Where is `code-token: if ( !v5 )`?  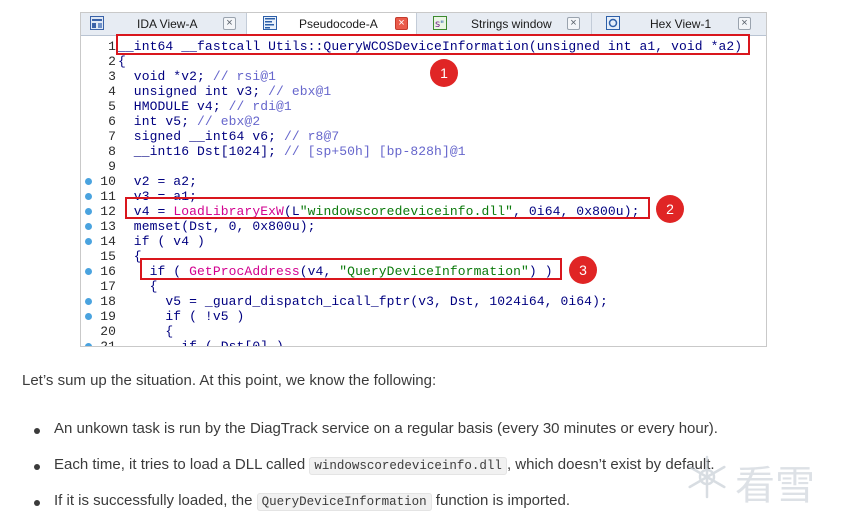 code-token: if ( !v5 ) is located at coordinates (181, 316).